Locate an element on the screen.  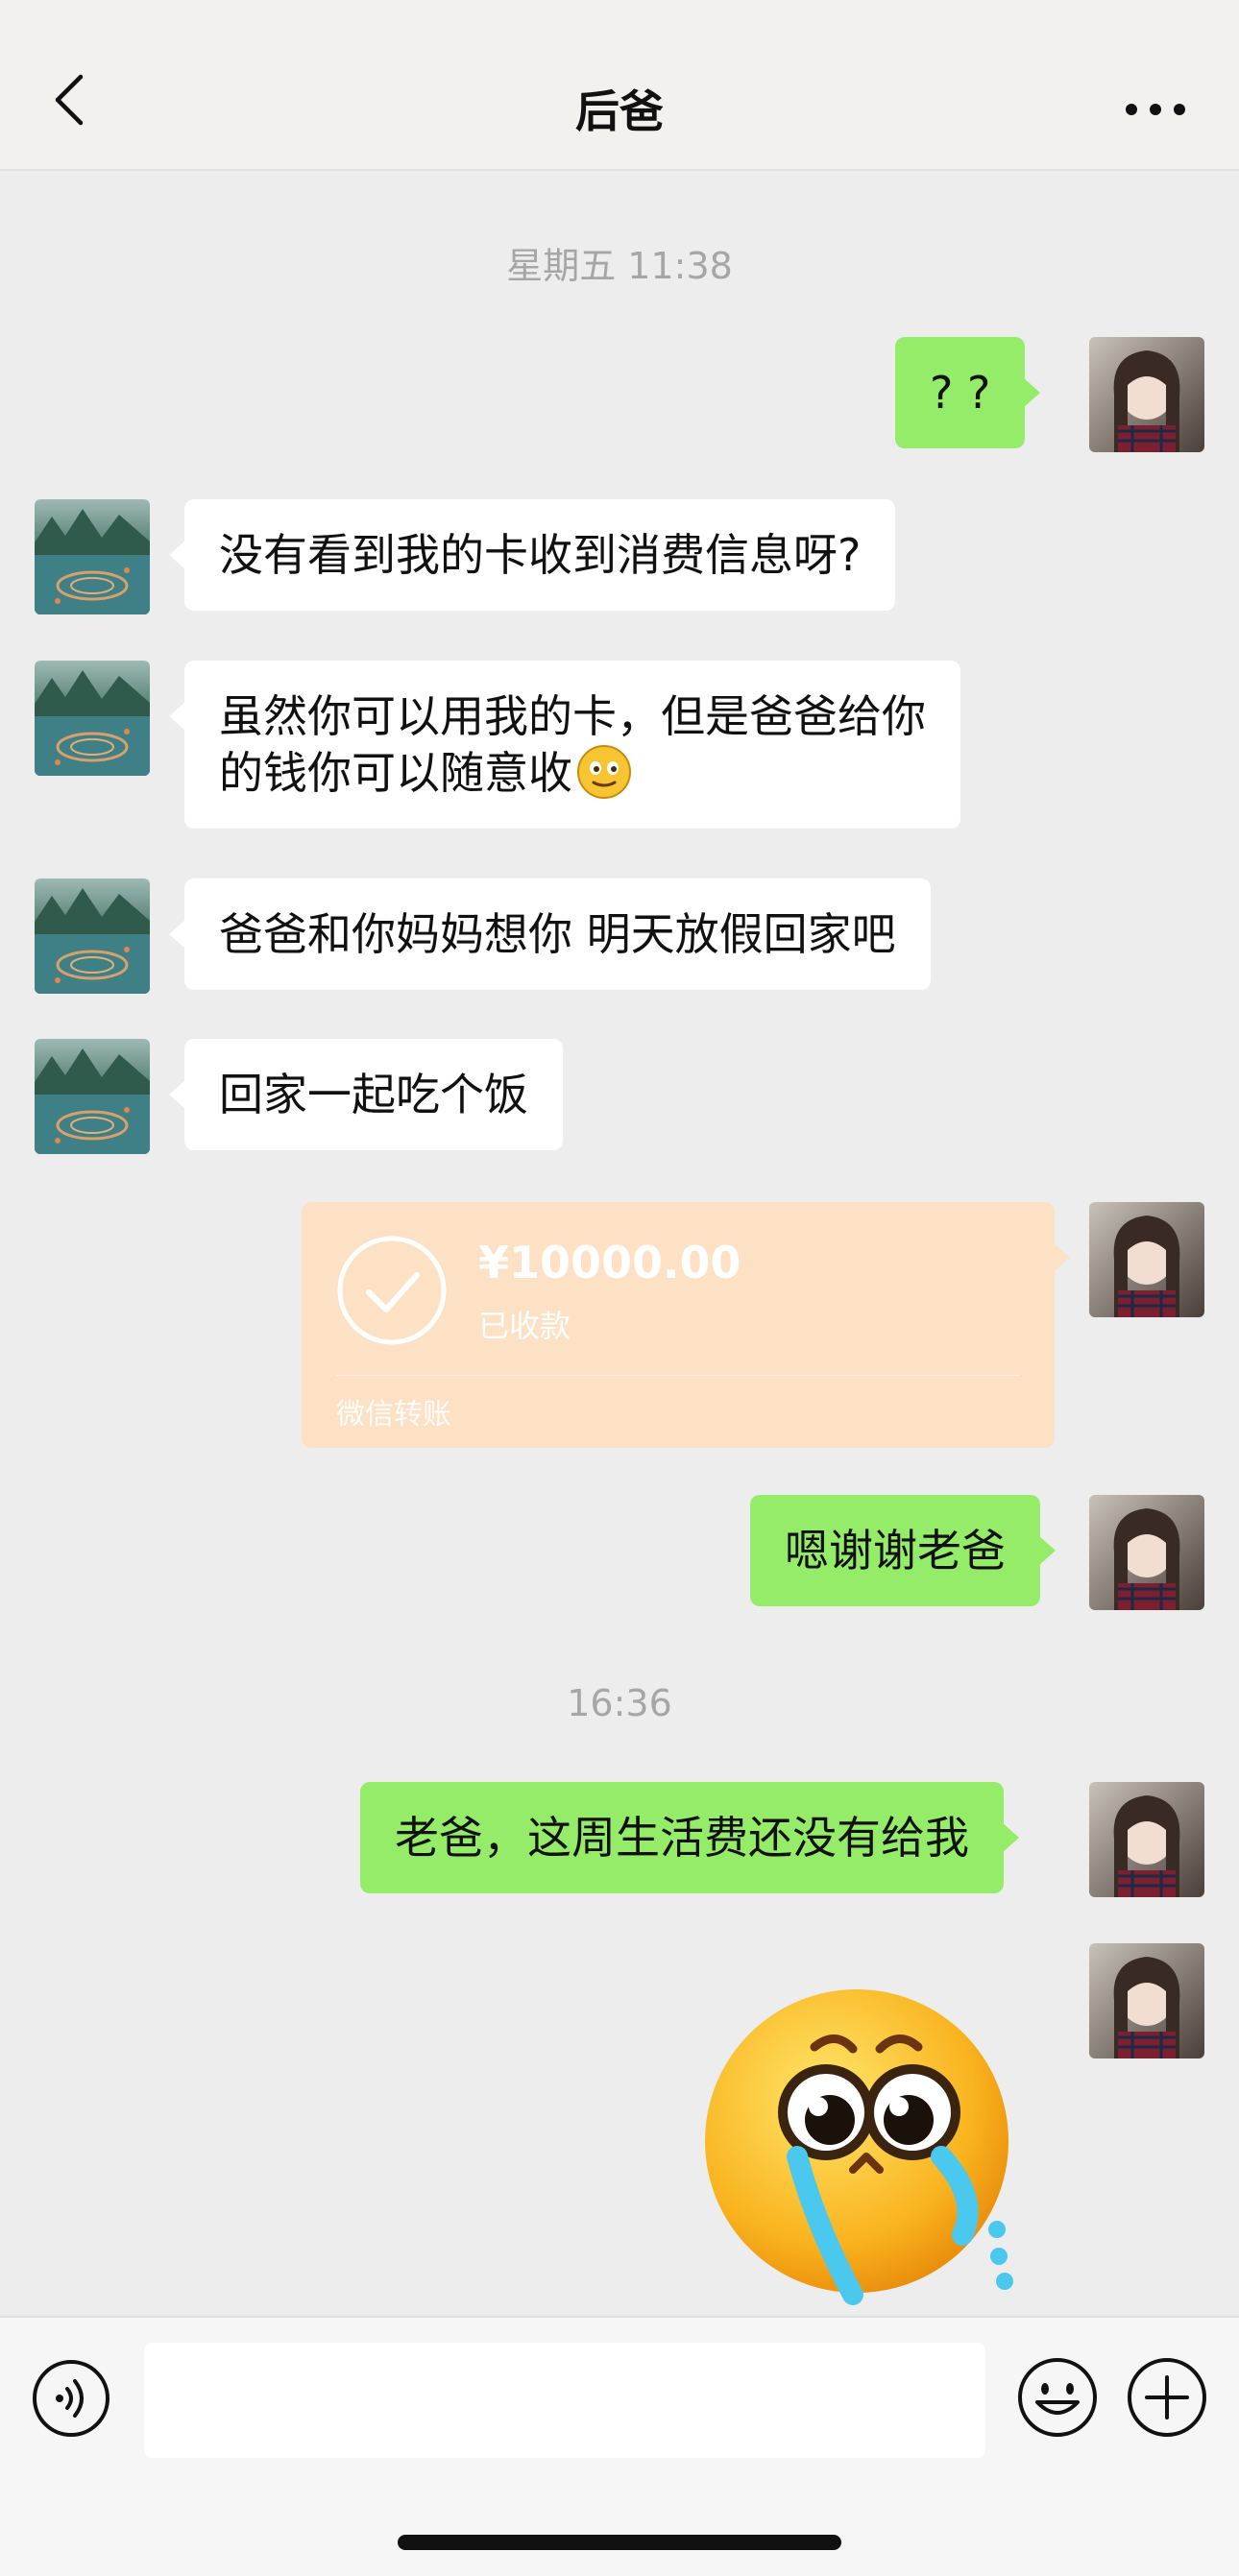
more-dots-icon is located at coordinates (1155, 109).